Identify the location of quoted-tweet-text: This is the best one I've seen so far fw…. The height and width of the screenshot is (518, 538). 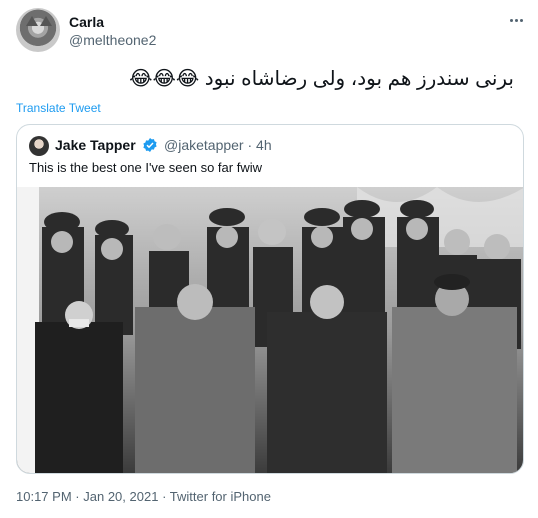
(145, 167).